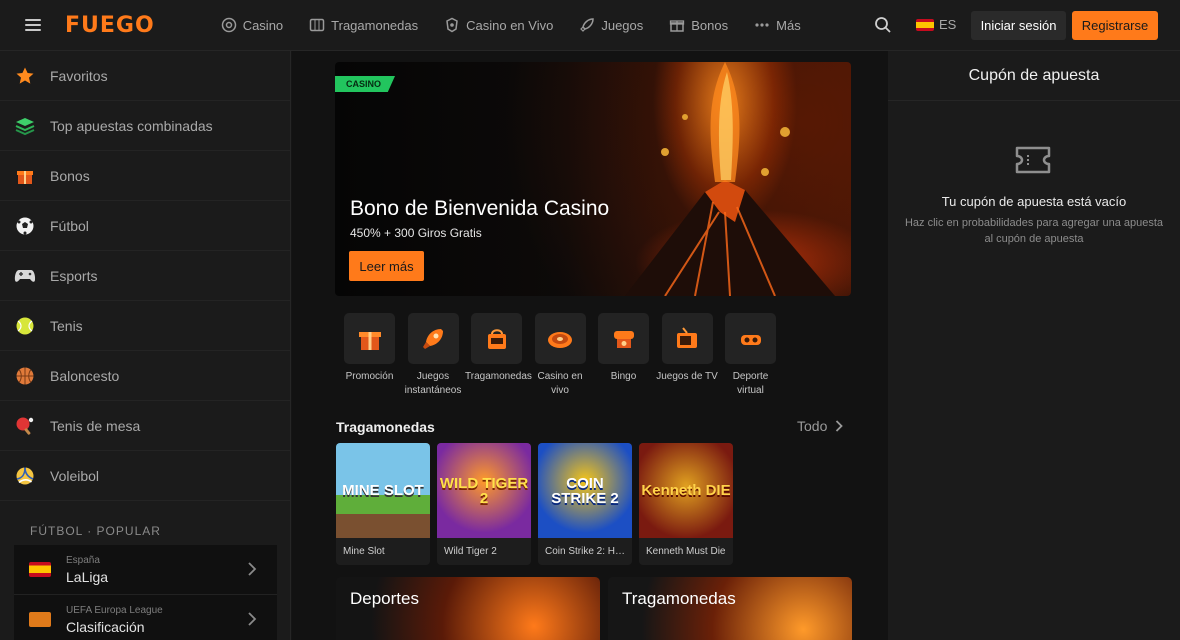  I want to click on see-all-link: Todo, so click(820, 426).